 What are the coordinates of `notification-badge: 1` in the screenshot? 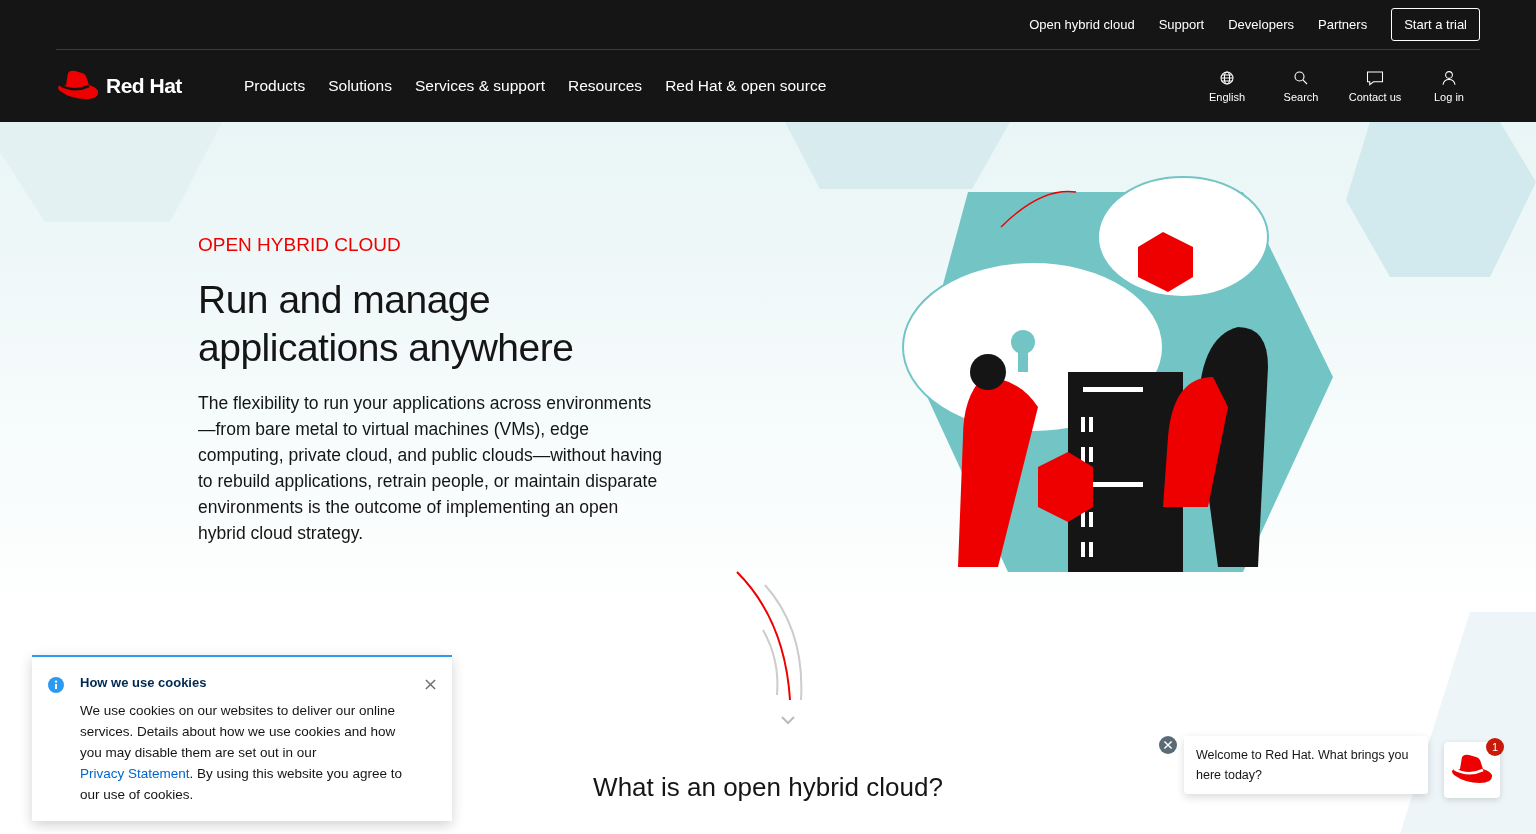 It's located at (1495, 747).